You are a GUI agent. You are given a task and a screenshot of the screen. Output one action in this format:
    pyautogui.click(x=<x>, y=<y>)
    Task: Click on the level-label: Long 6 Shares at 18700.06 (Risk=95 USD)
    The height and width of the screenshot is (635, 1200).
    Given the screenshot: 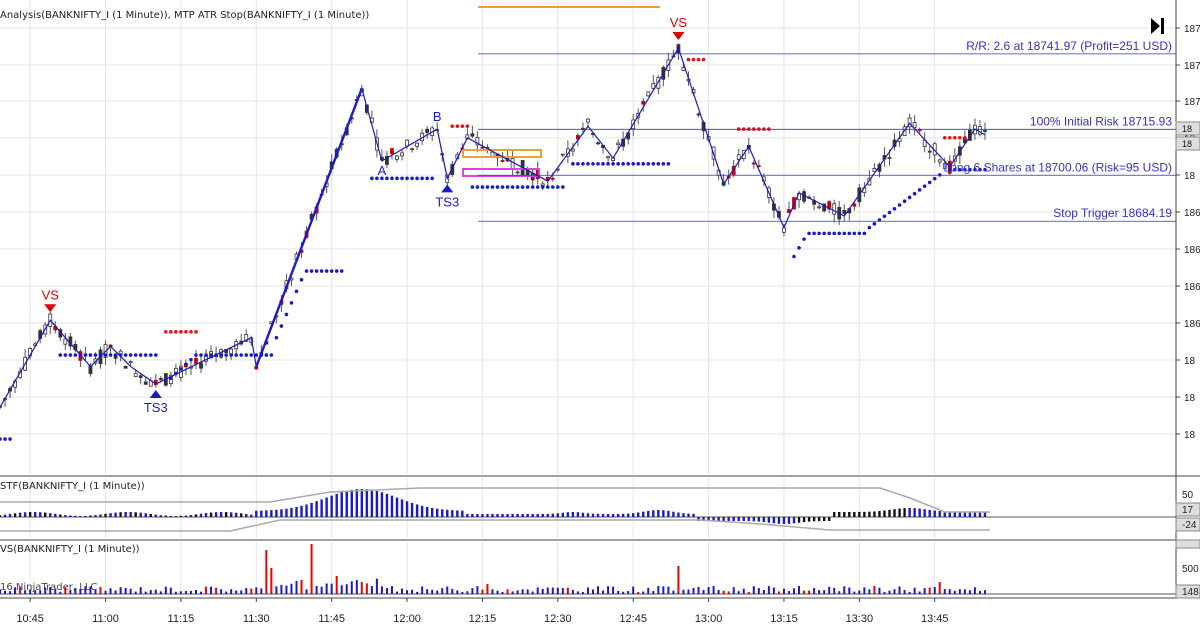 What is the action you would take?
    pyautogui.click(x=1058, y=167)
    